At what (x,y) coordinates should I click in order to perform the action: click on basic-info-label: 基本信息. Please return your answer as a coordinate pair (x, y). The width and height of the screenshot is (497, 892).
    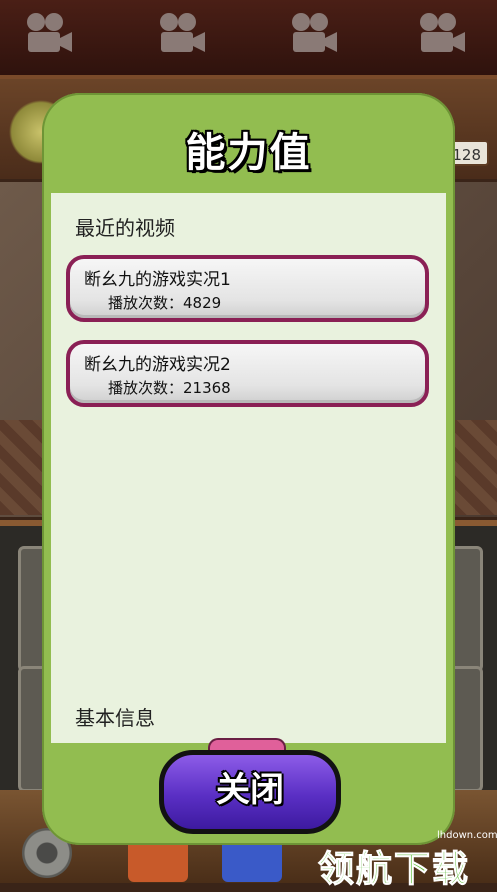
    Looking at the image, I should click on (115, 718).